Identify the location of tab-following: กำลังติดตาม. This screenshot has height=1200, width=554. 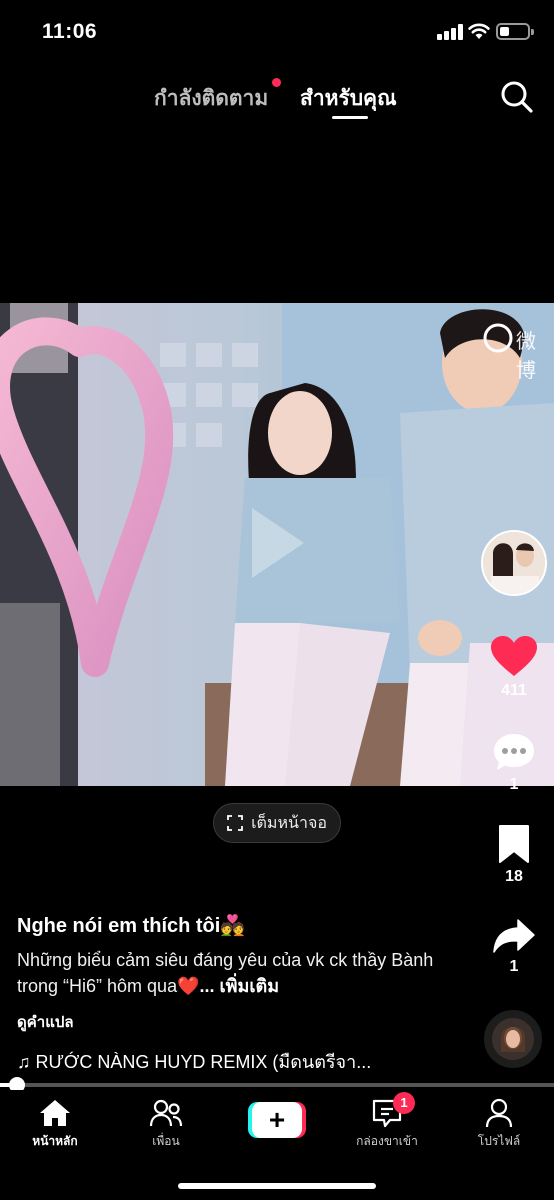
(211, 98).